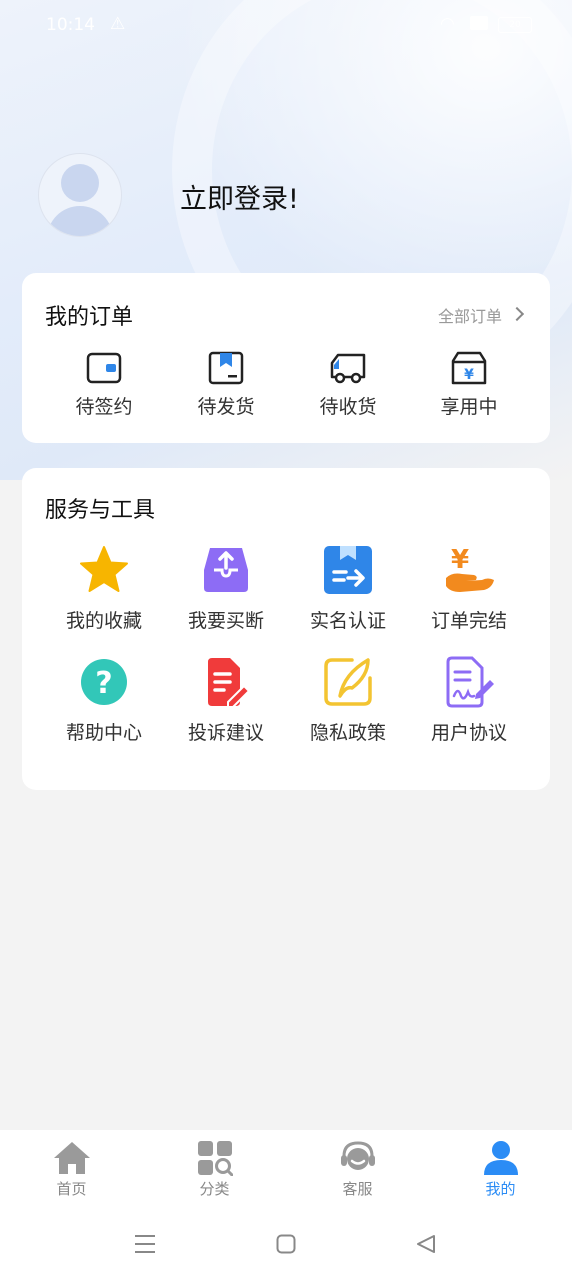  I want to click on status-time: 10:14, so click(70, 25).